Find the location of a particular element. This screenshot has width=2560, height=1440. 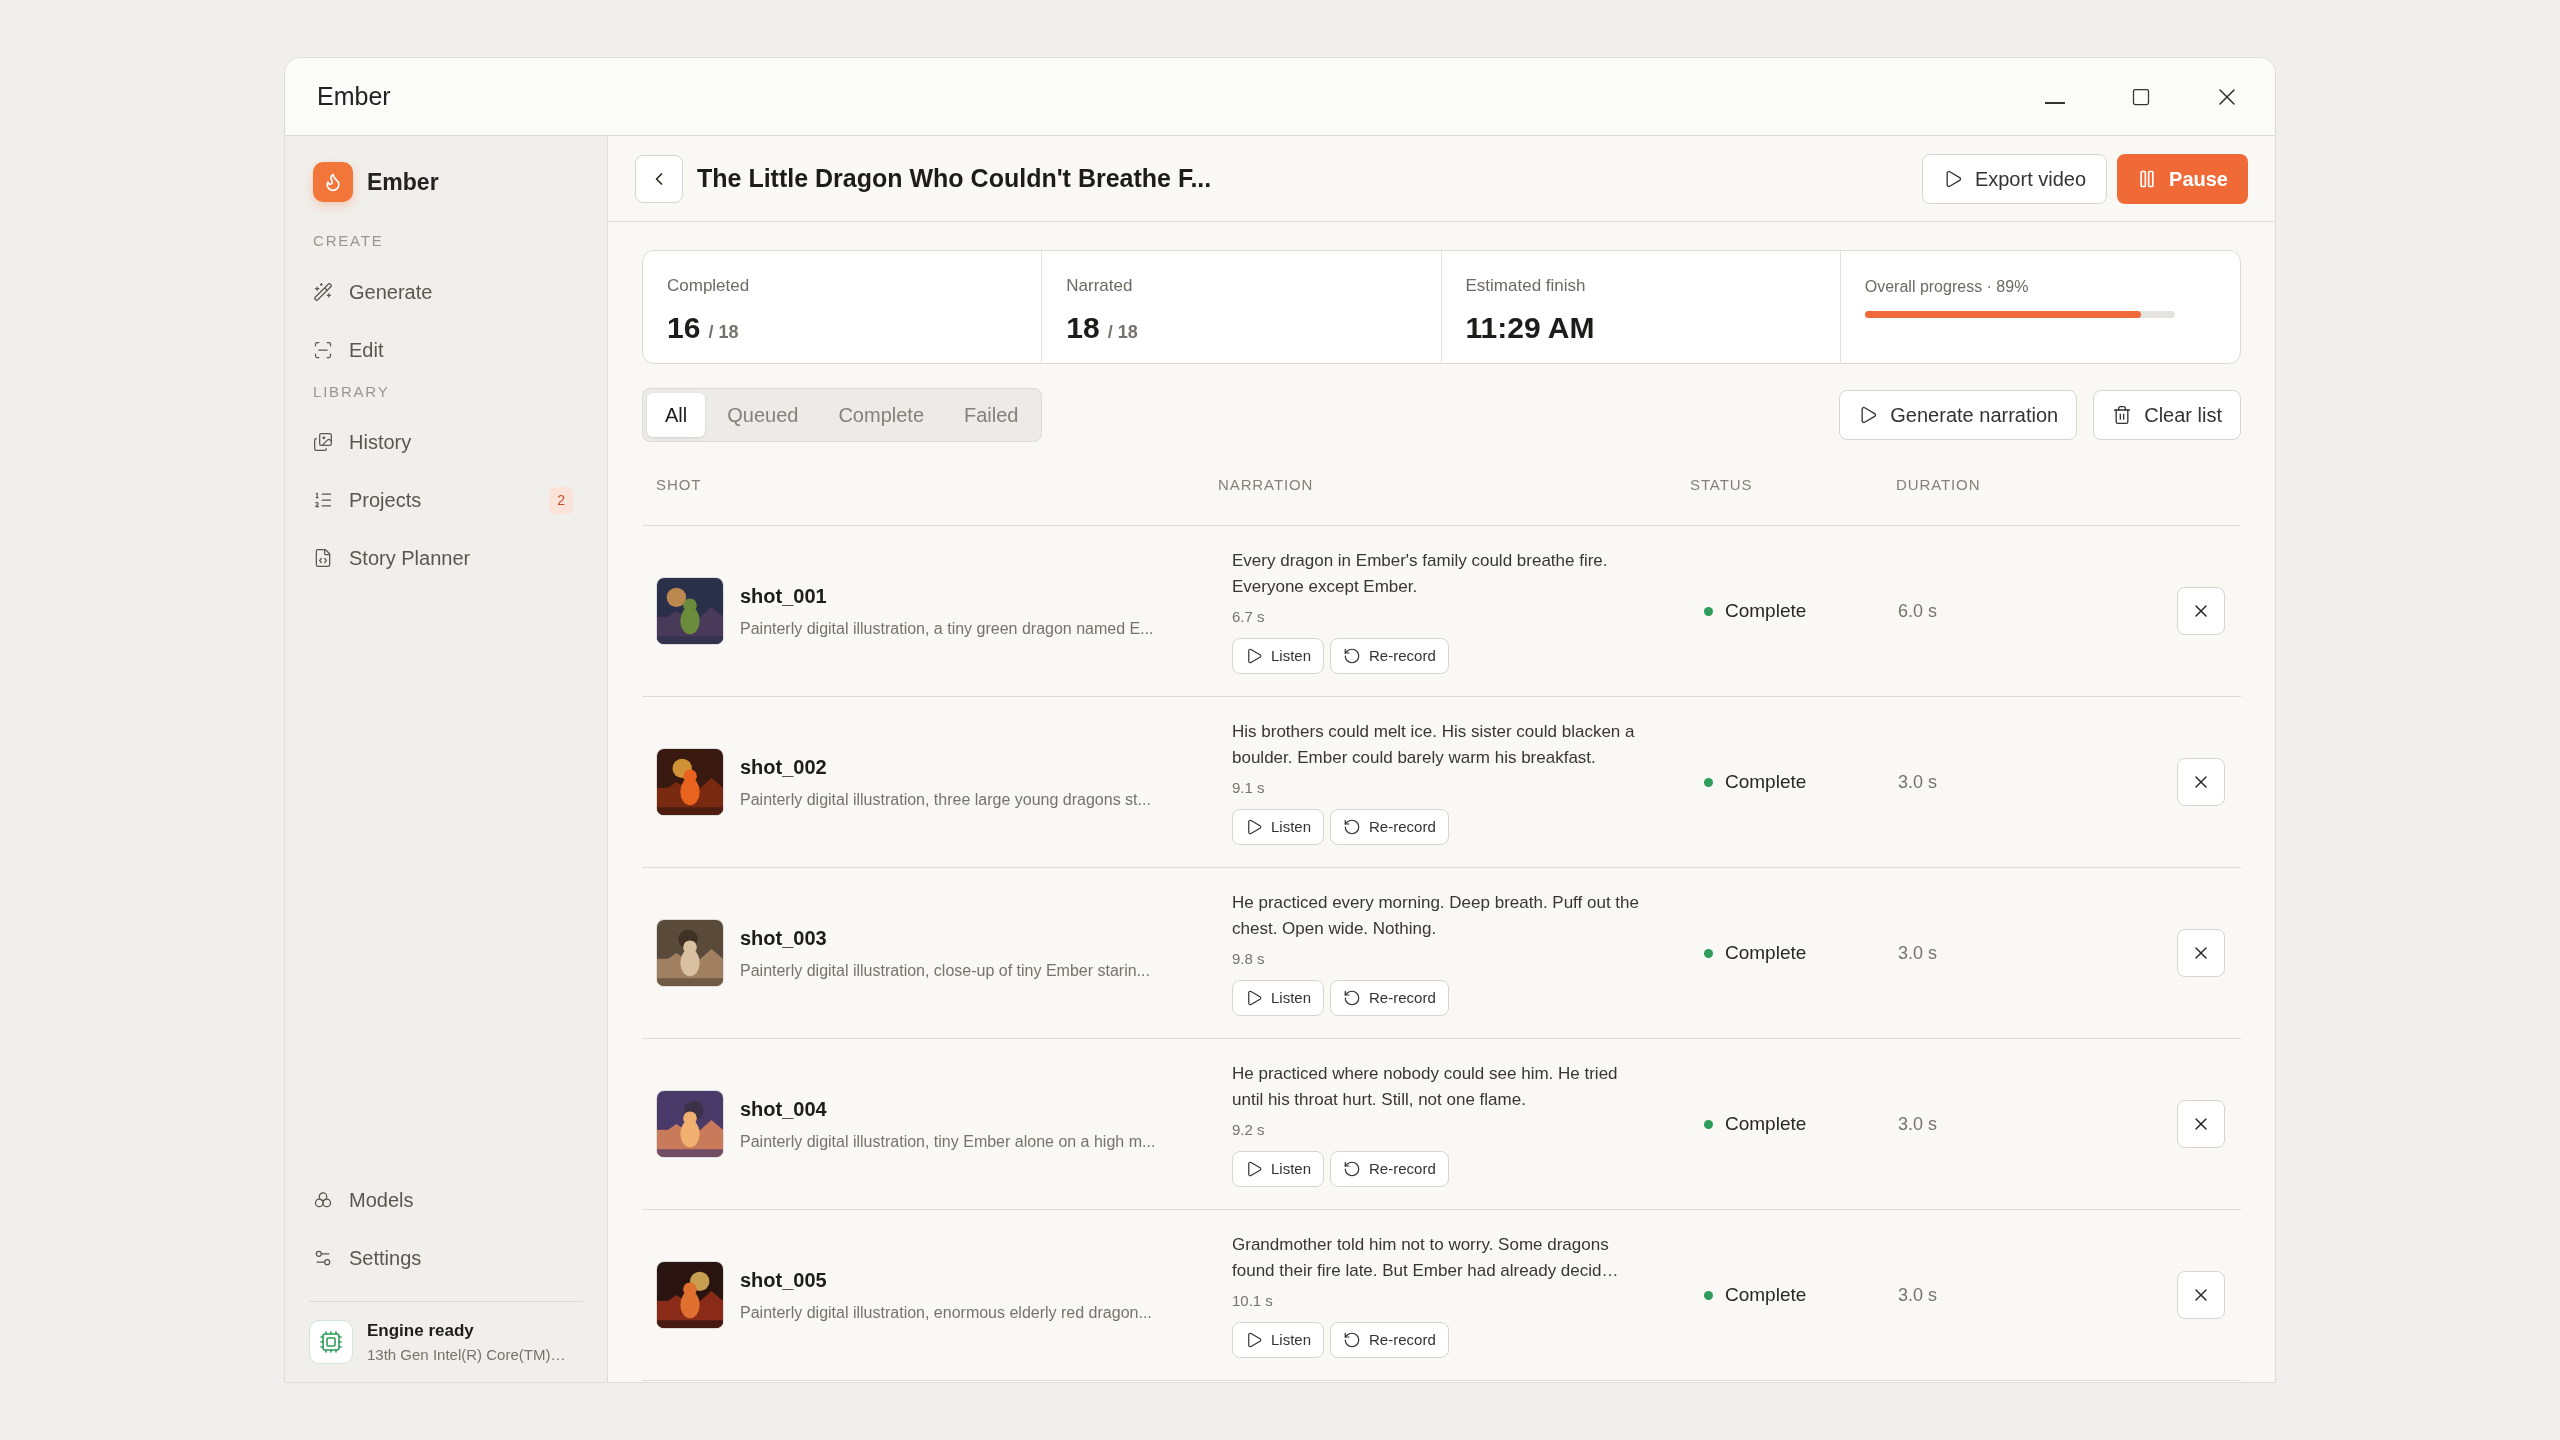

shot-name: shot_001 is located at coordinates (784, 596).